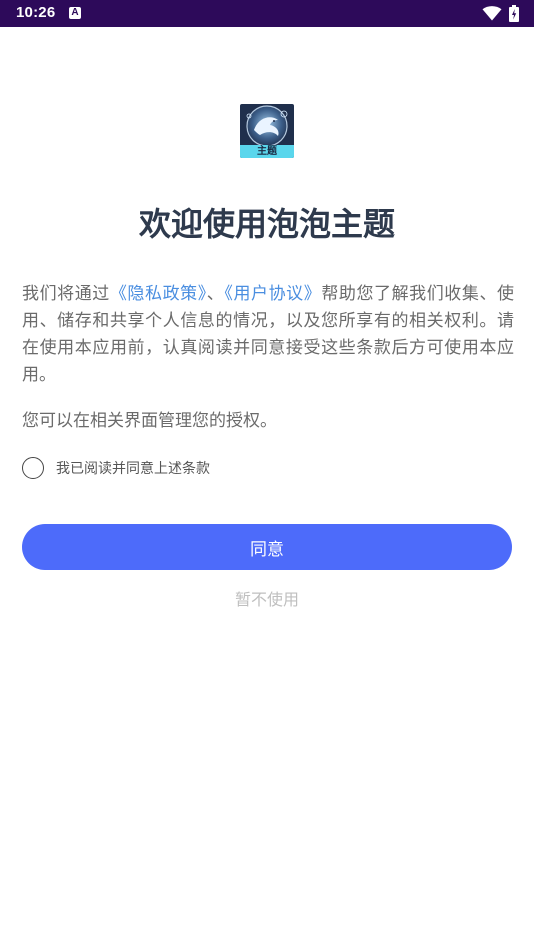 This screenshot has height=950, width=534. What do you see at coordinates (149, 421) in the screenshot?
I see `manage-authorization-text: 您可以在相关界面管理您的授权。` at bounding box center [149, 421].